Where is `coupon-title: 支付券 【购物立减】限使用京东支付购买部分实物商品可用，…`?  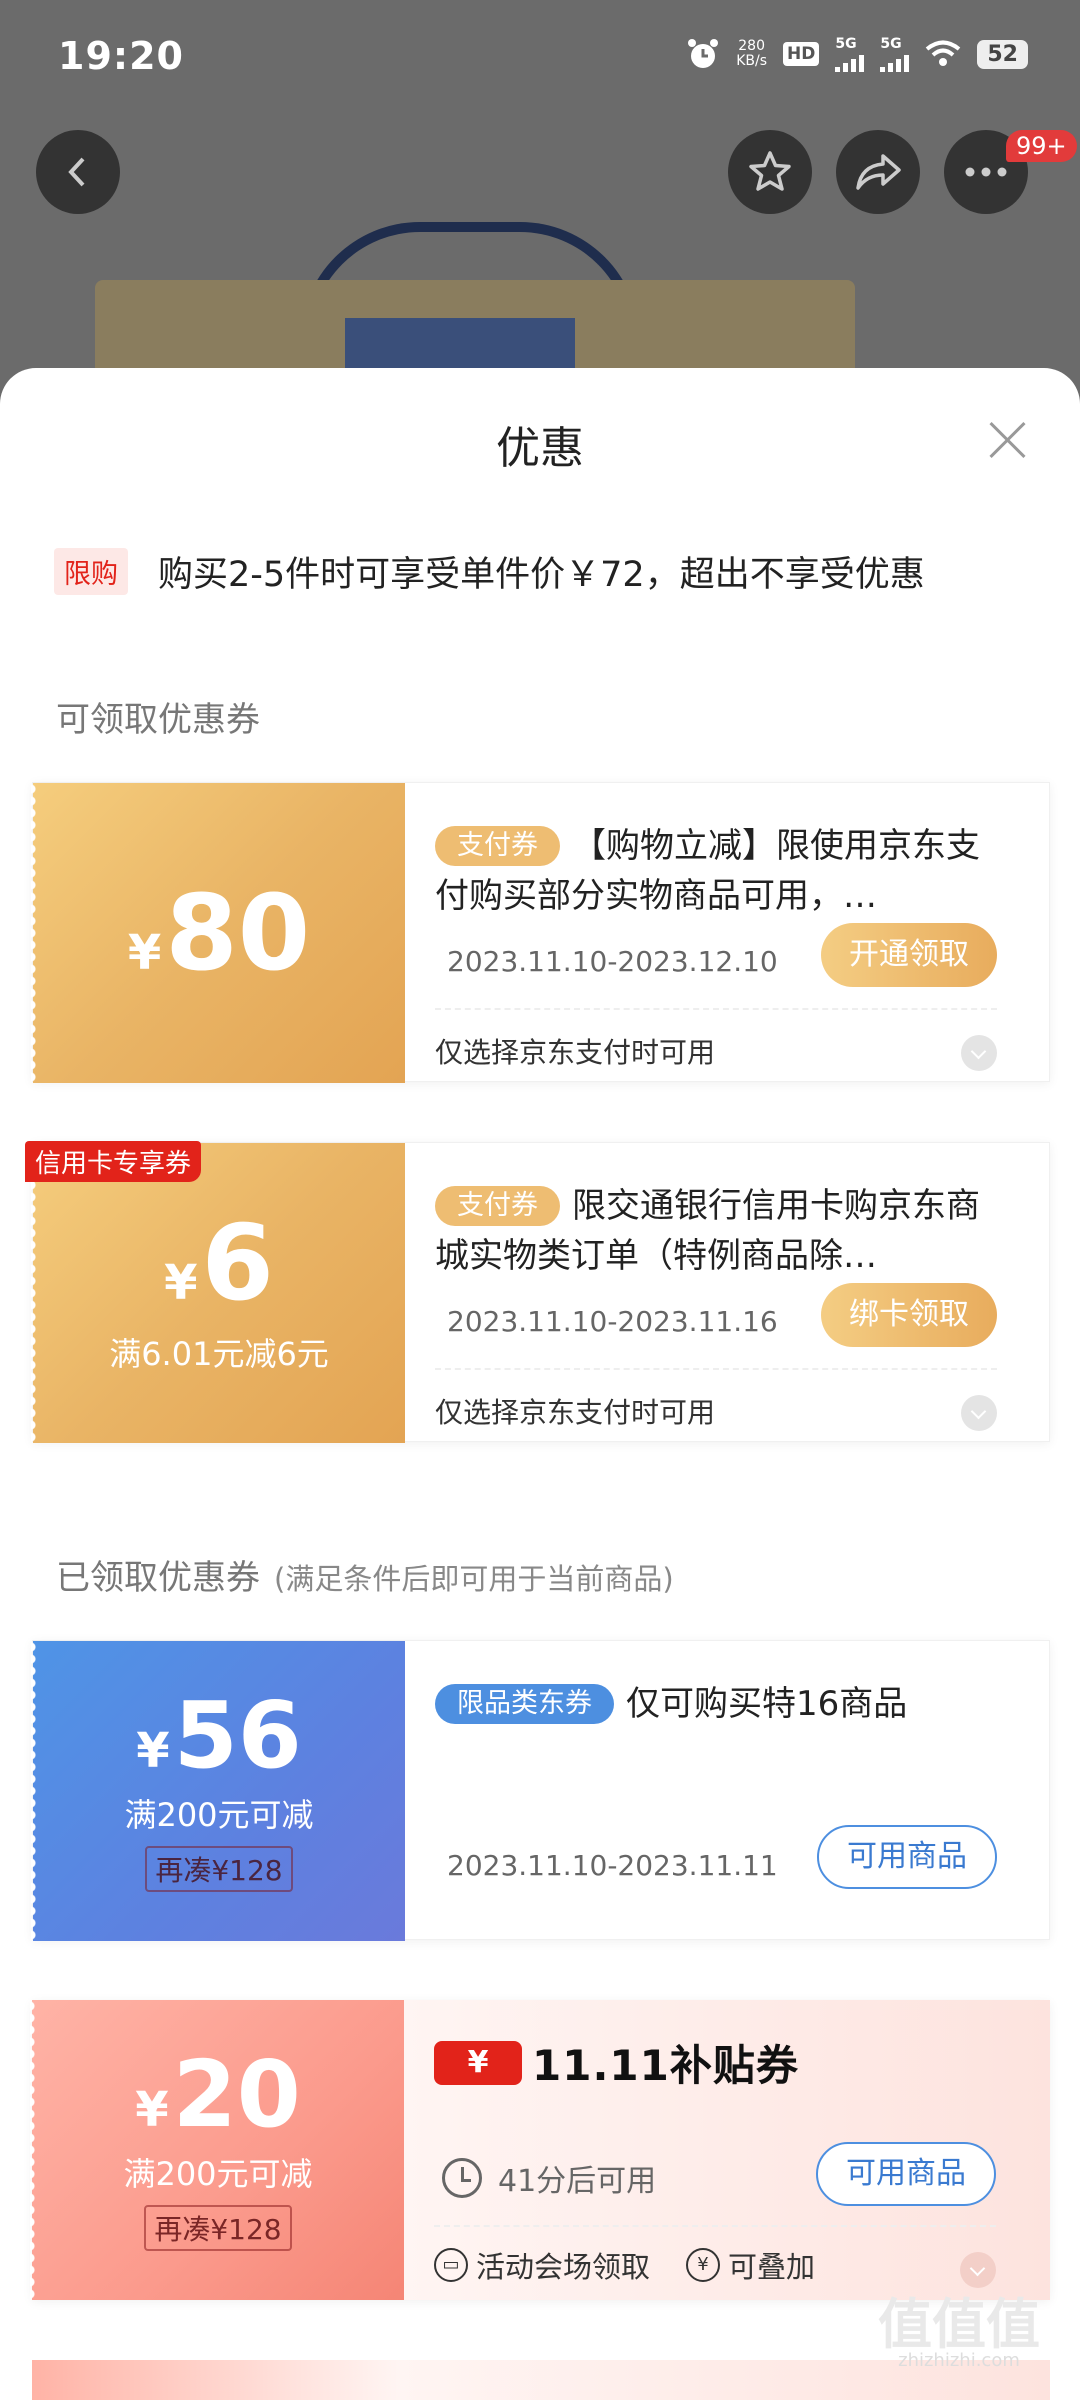 coupon-title: 支付券 【购物立减】限使用京东支付购买部分实物商品可用，… is located at coordinates (720, 871).